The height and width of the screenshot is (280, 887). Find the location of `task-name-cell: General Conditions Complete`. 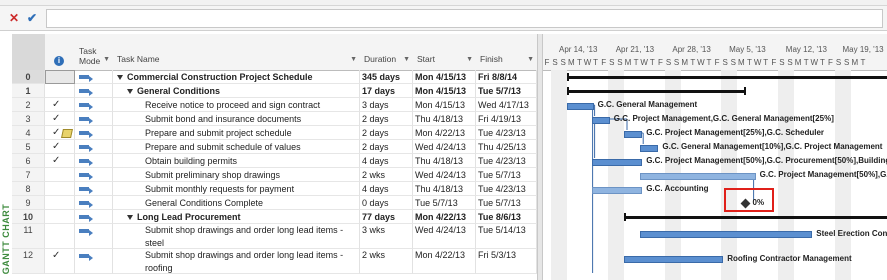

task-name-cell: General Conditions Complete is located at coordinates (236, 203).